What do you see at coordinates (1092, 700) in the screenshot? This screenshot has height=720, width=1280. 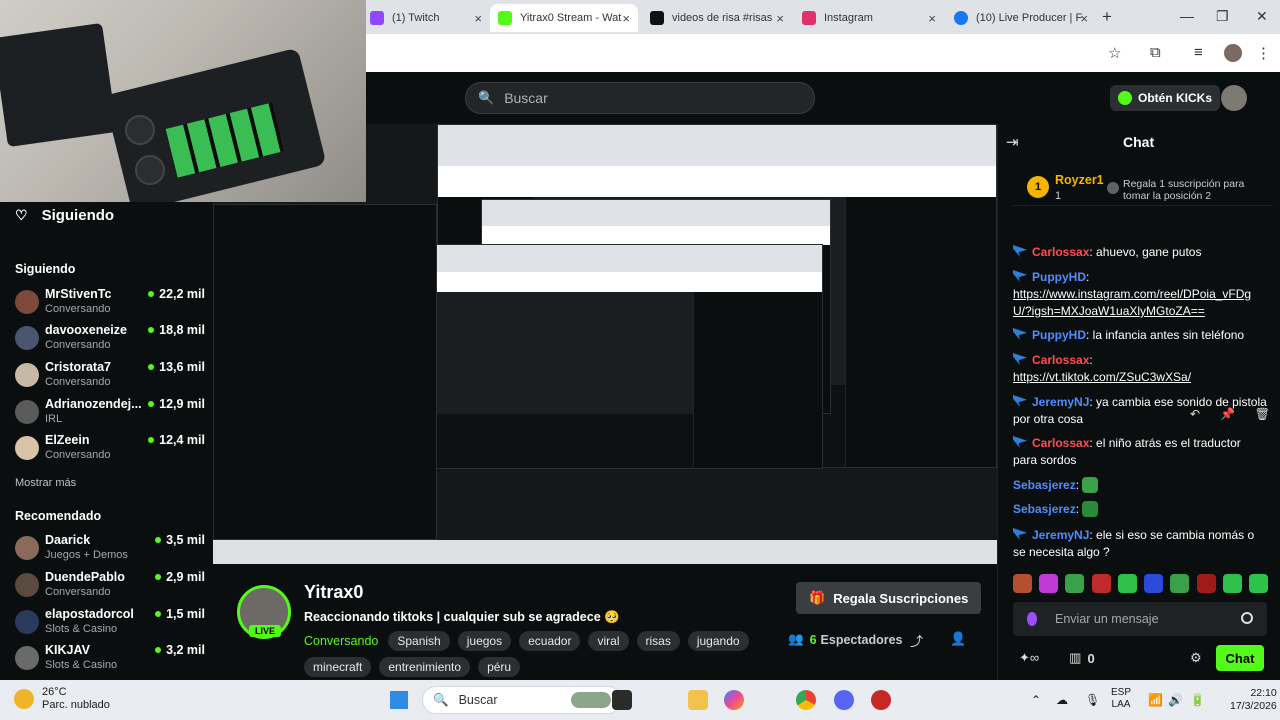 I see `microphone-icon: 🎙` at bounding box center [1092, 700].